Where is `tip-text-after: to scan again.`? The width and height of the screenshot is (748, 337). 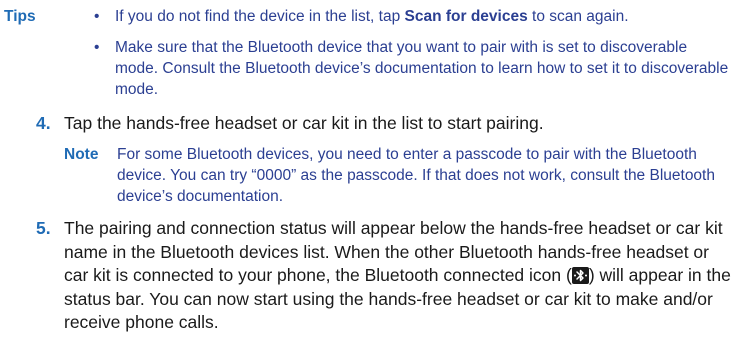
tip-text-after: to scan again. is located at coordinates (578, 16).